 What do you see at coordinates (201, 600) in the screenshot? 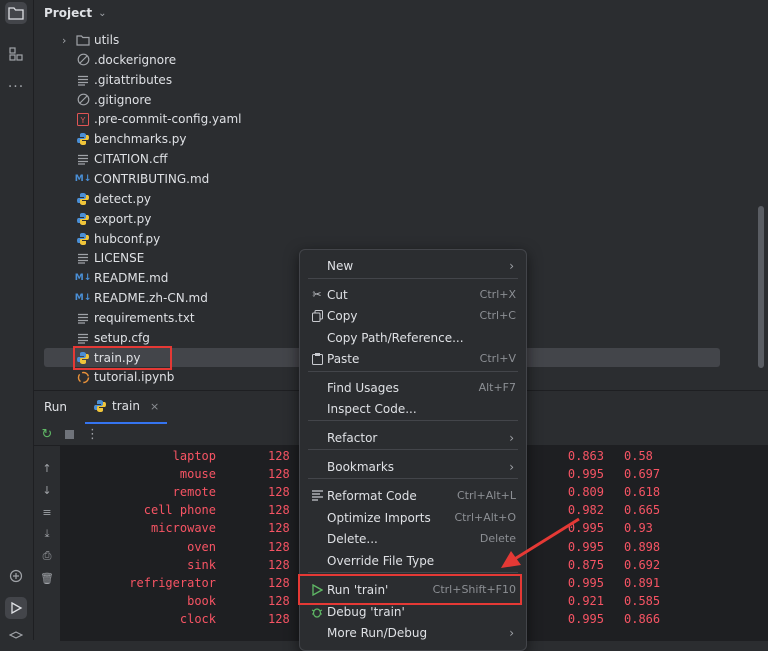
I see `class-name: book` at bounding box center [201, 600].